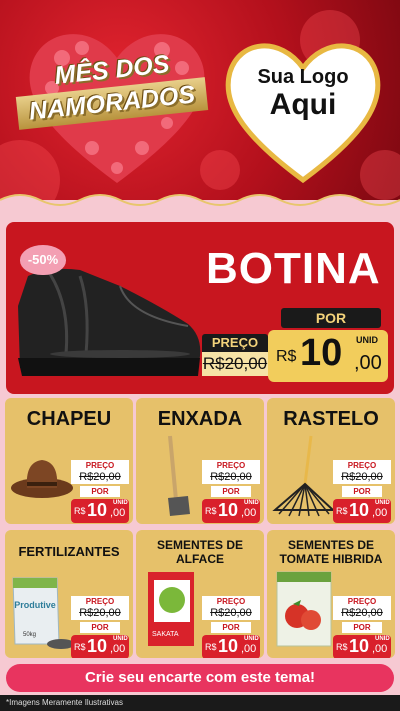 This screenshot has width=400, height=711. What do you see at coordinates (43, 260) in the screenshot?
I see `discount-badge: -50%` at bounding box center [43, 260].